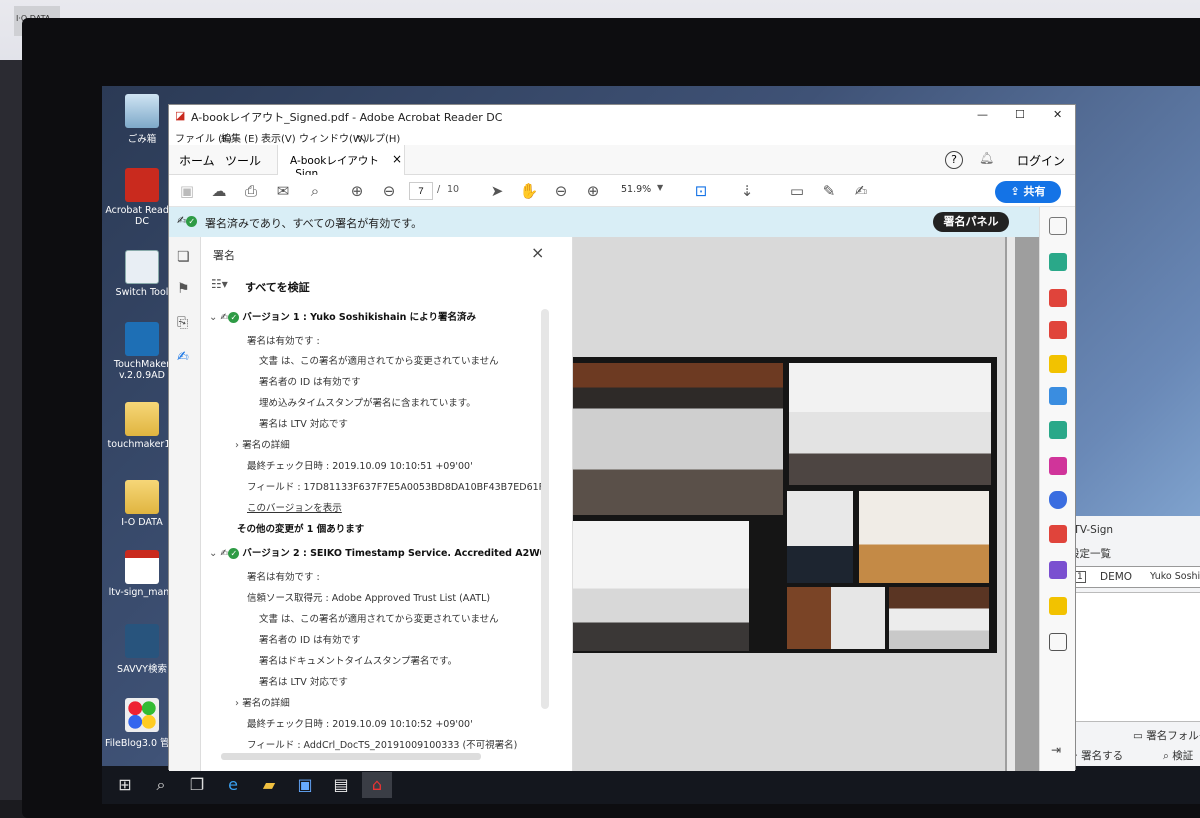  What do you see at coordinates (161, 785) in the screenshot?
I see `search-button: ⌕` at bounding box center [161, 785].